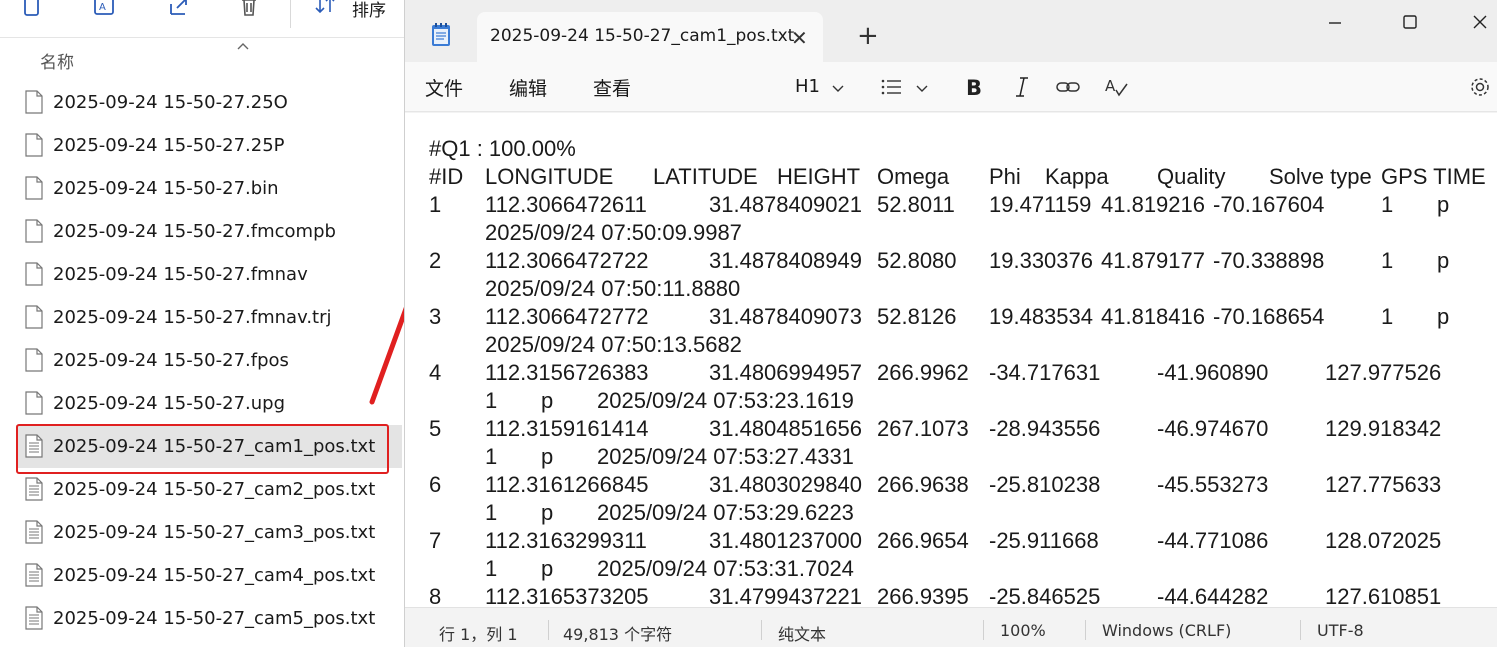 The width and height of the screenshot is (1497, 647). Describe the element at coordinates (209, 145) in the screenshot. I see `file-list-item: 2025-09-24 15-50-27.25P` at that location.